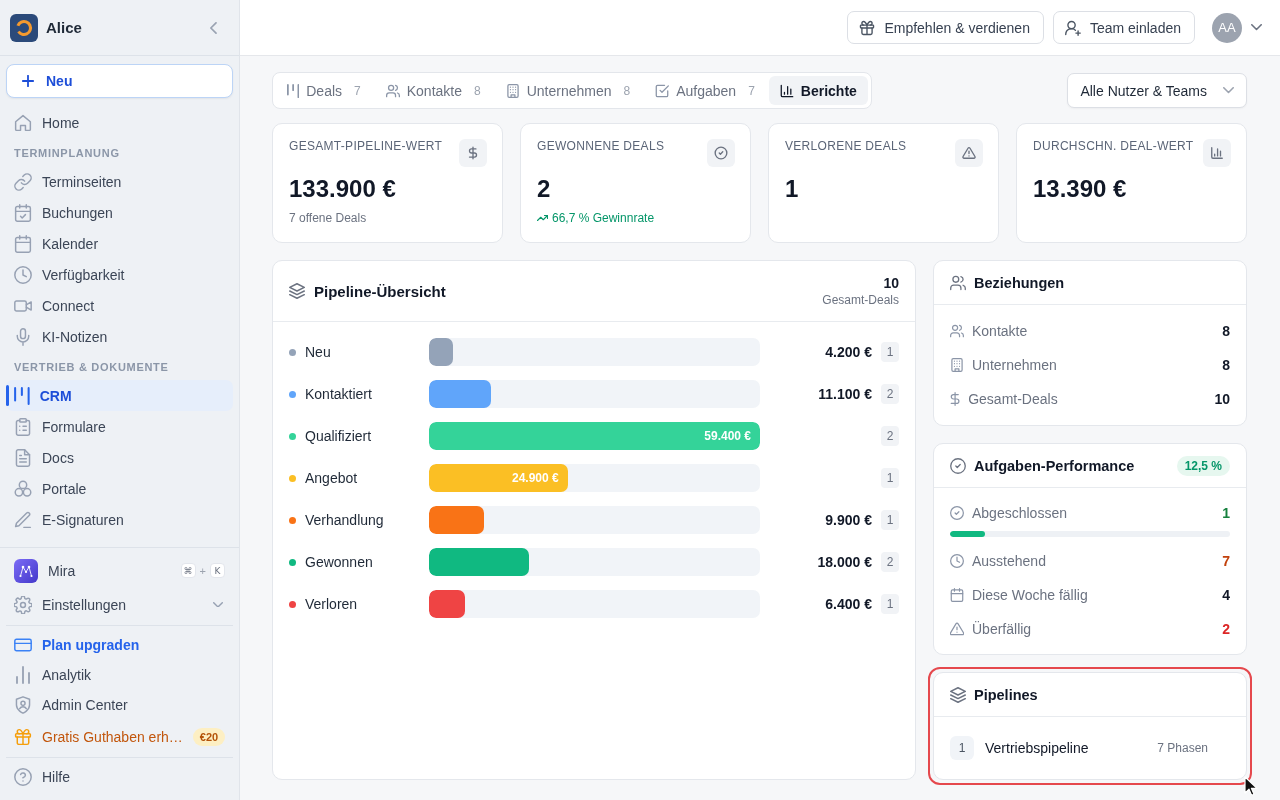 This screenshot has height=800, width=1280. What do you see at coordinates (1055, 465) in the screenshot?
I see `card-title: Aufgaben-Performance` at bounding box center [1055, 465].